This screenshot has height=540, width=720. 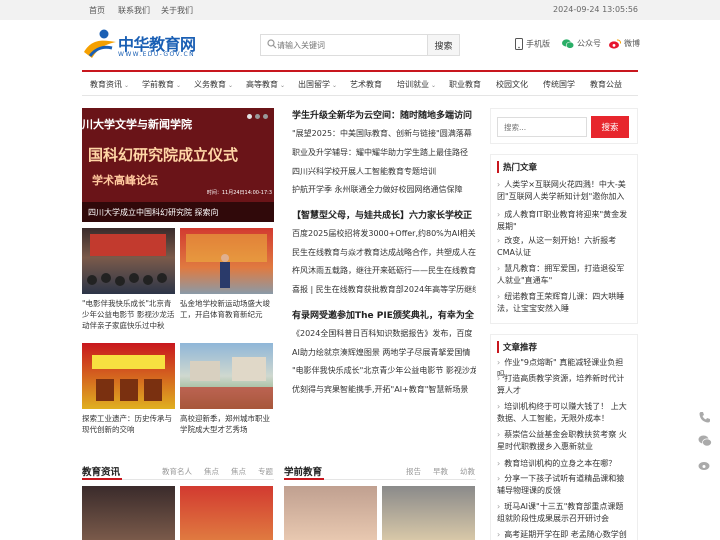 I want to click on weibo-icon, so click(x=705, y=465).